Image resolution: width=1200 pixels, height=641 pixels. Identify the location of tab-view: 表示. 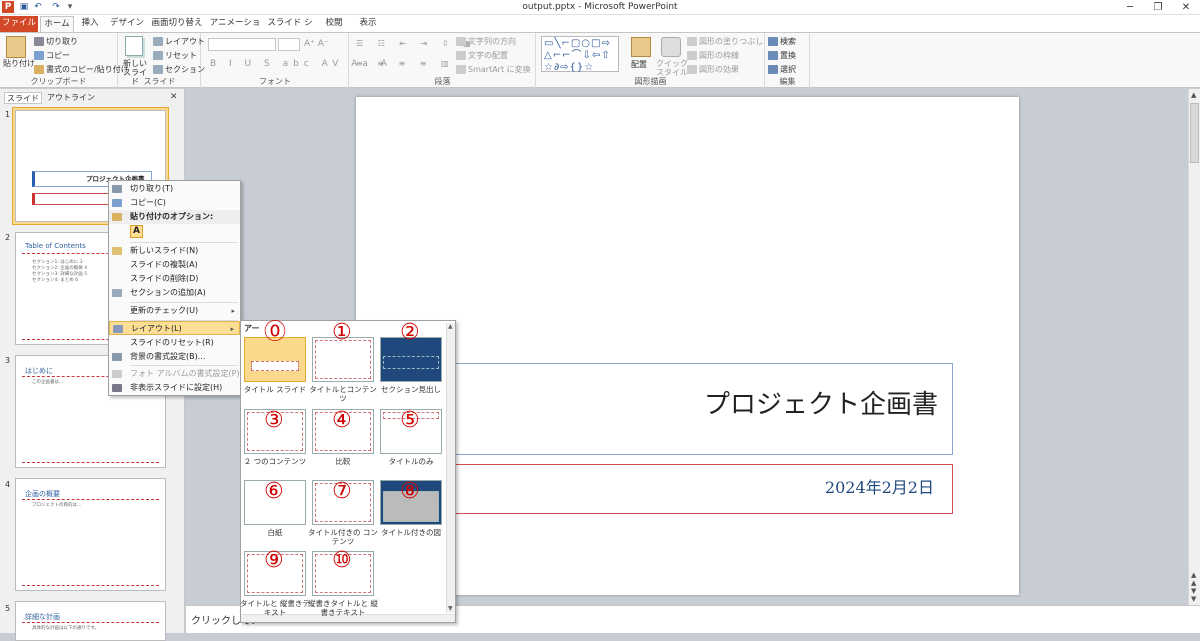
(368, 24).